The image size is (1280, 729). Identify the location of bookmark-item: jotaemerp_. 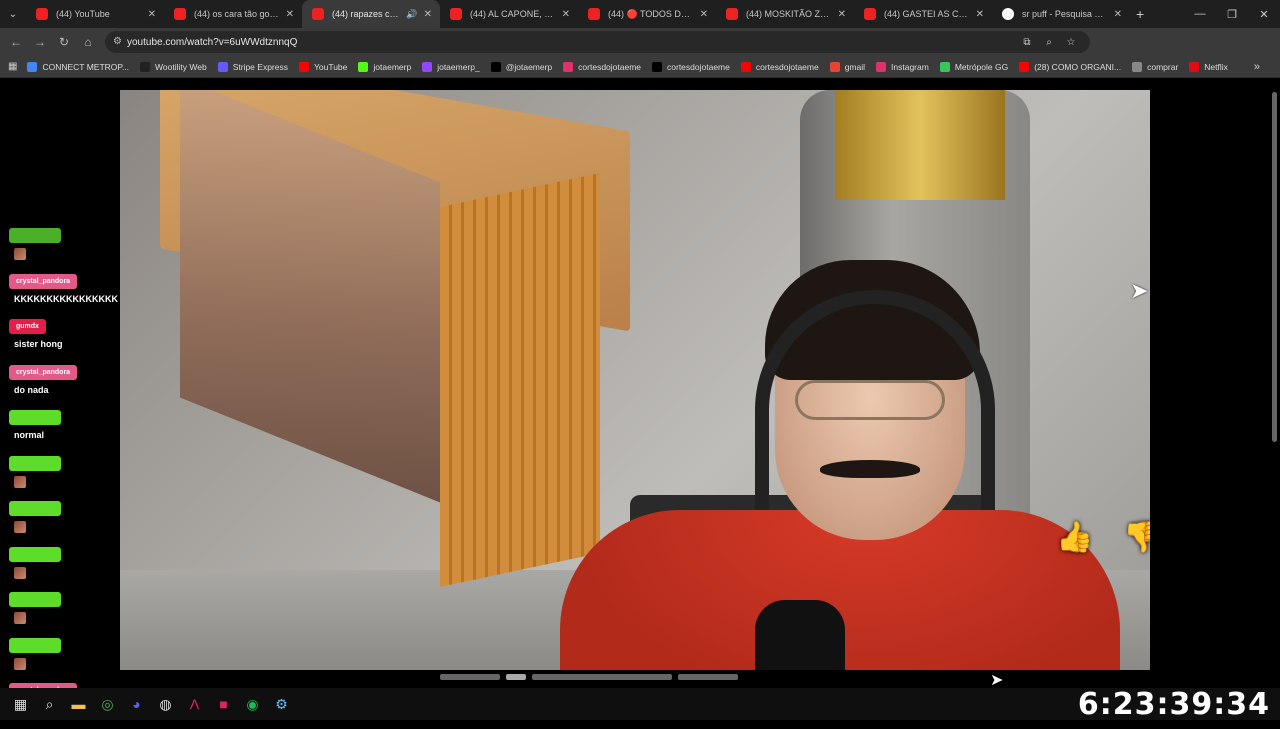
(451, 66).